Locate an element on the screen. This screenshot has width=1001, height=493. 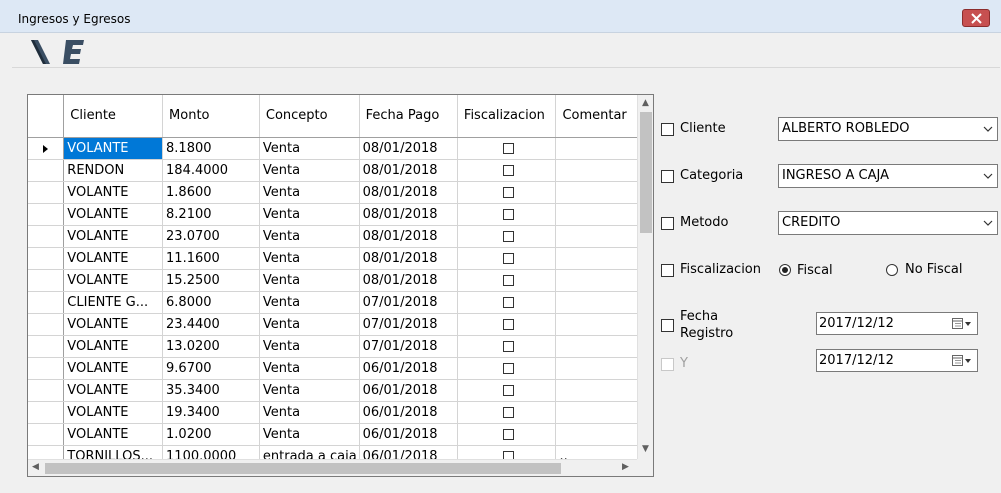
table-row: VOLANTE 1.0200 Venta 06/01/2018 is located at coordinates (340, 434).